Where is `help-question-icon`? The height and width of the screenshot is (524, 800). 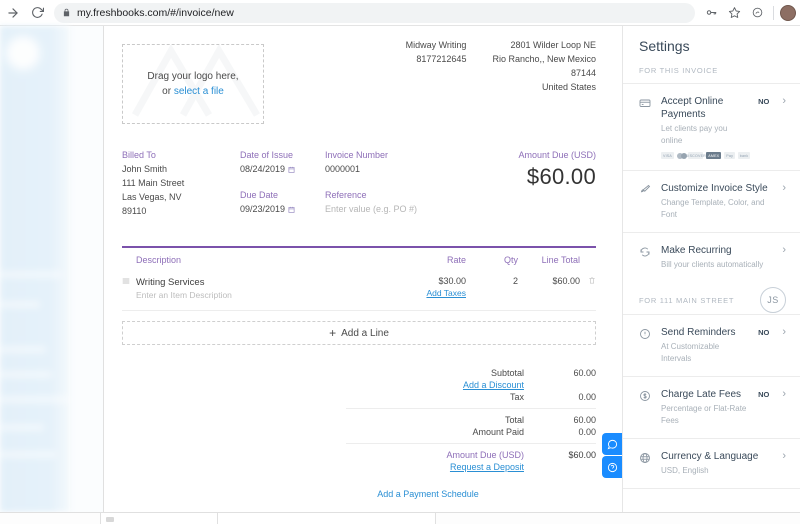 help-question-icon is located at coordinates (612, 467).